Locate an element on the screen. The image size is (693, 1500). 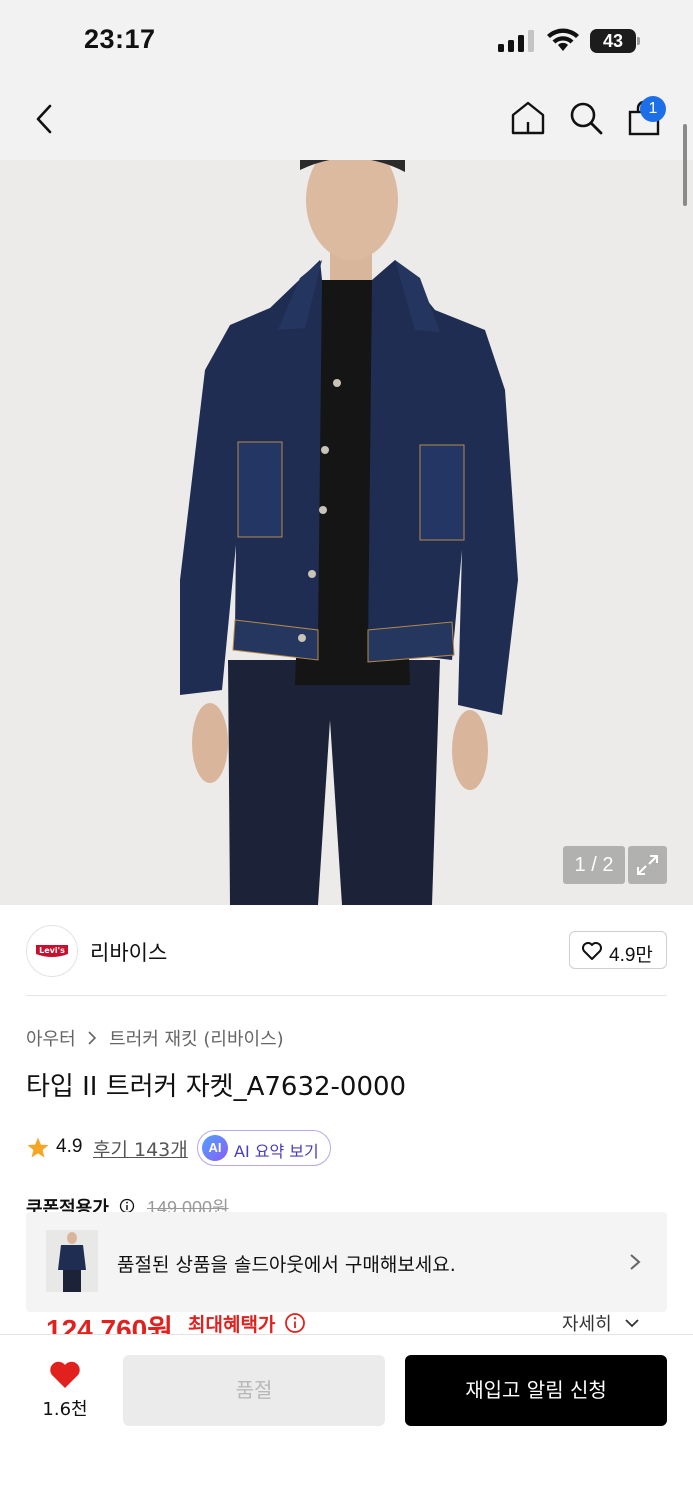
review-link: 후기 143개 is located at coordinates (140, 1148).